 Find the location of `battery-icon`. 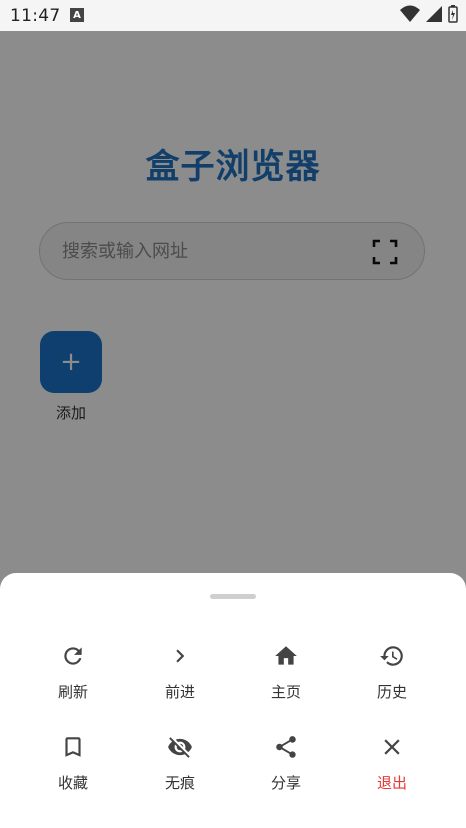

battery-icon is located at coordinates (453, 14).